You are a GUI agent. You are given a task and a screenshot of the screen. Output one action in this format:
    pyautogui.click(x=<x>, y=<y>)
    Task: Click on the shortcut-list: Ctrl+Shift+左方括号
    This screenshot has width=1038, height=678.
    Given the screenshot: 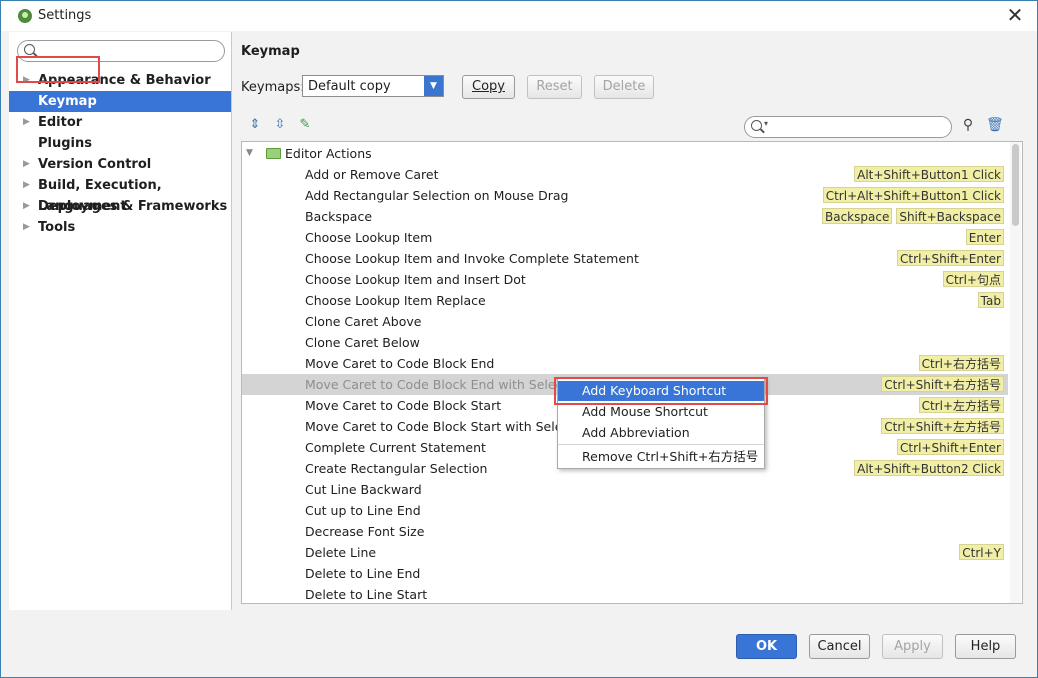 What is the action you would take?
    pyautogui.click(x=942, y=426)
    